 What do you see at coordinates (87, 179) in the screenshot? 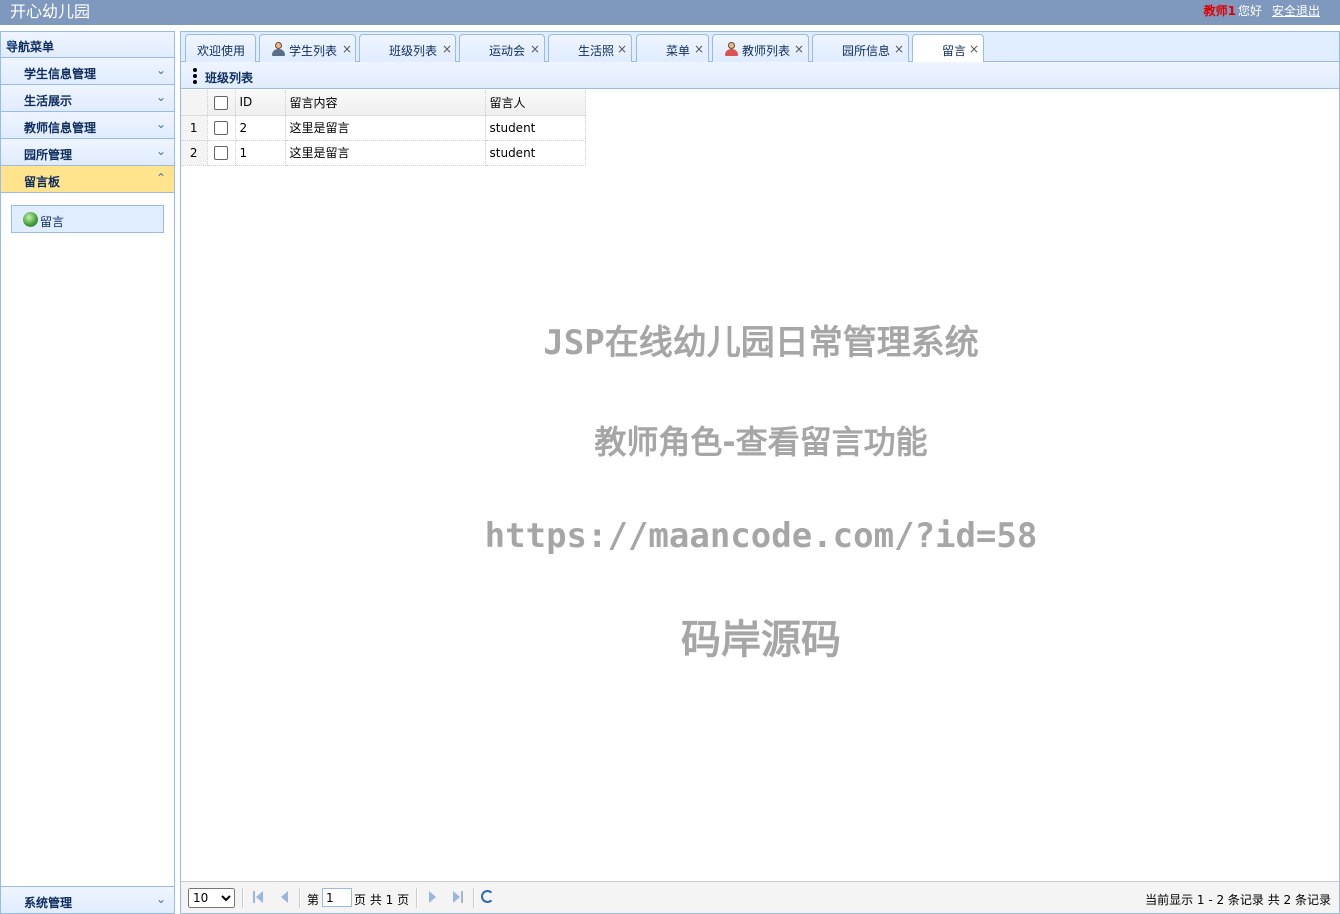
I see `panel-message-board: 留言板 ⌃` at bounding box center [87, 179].